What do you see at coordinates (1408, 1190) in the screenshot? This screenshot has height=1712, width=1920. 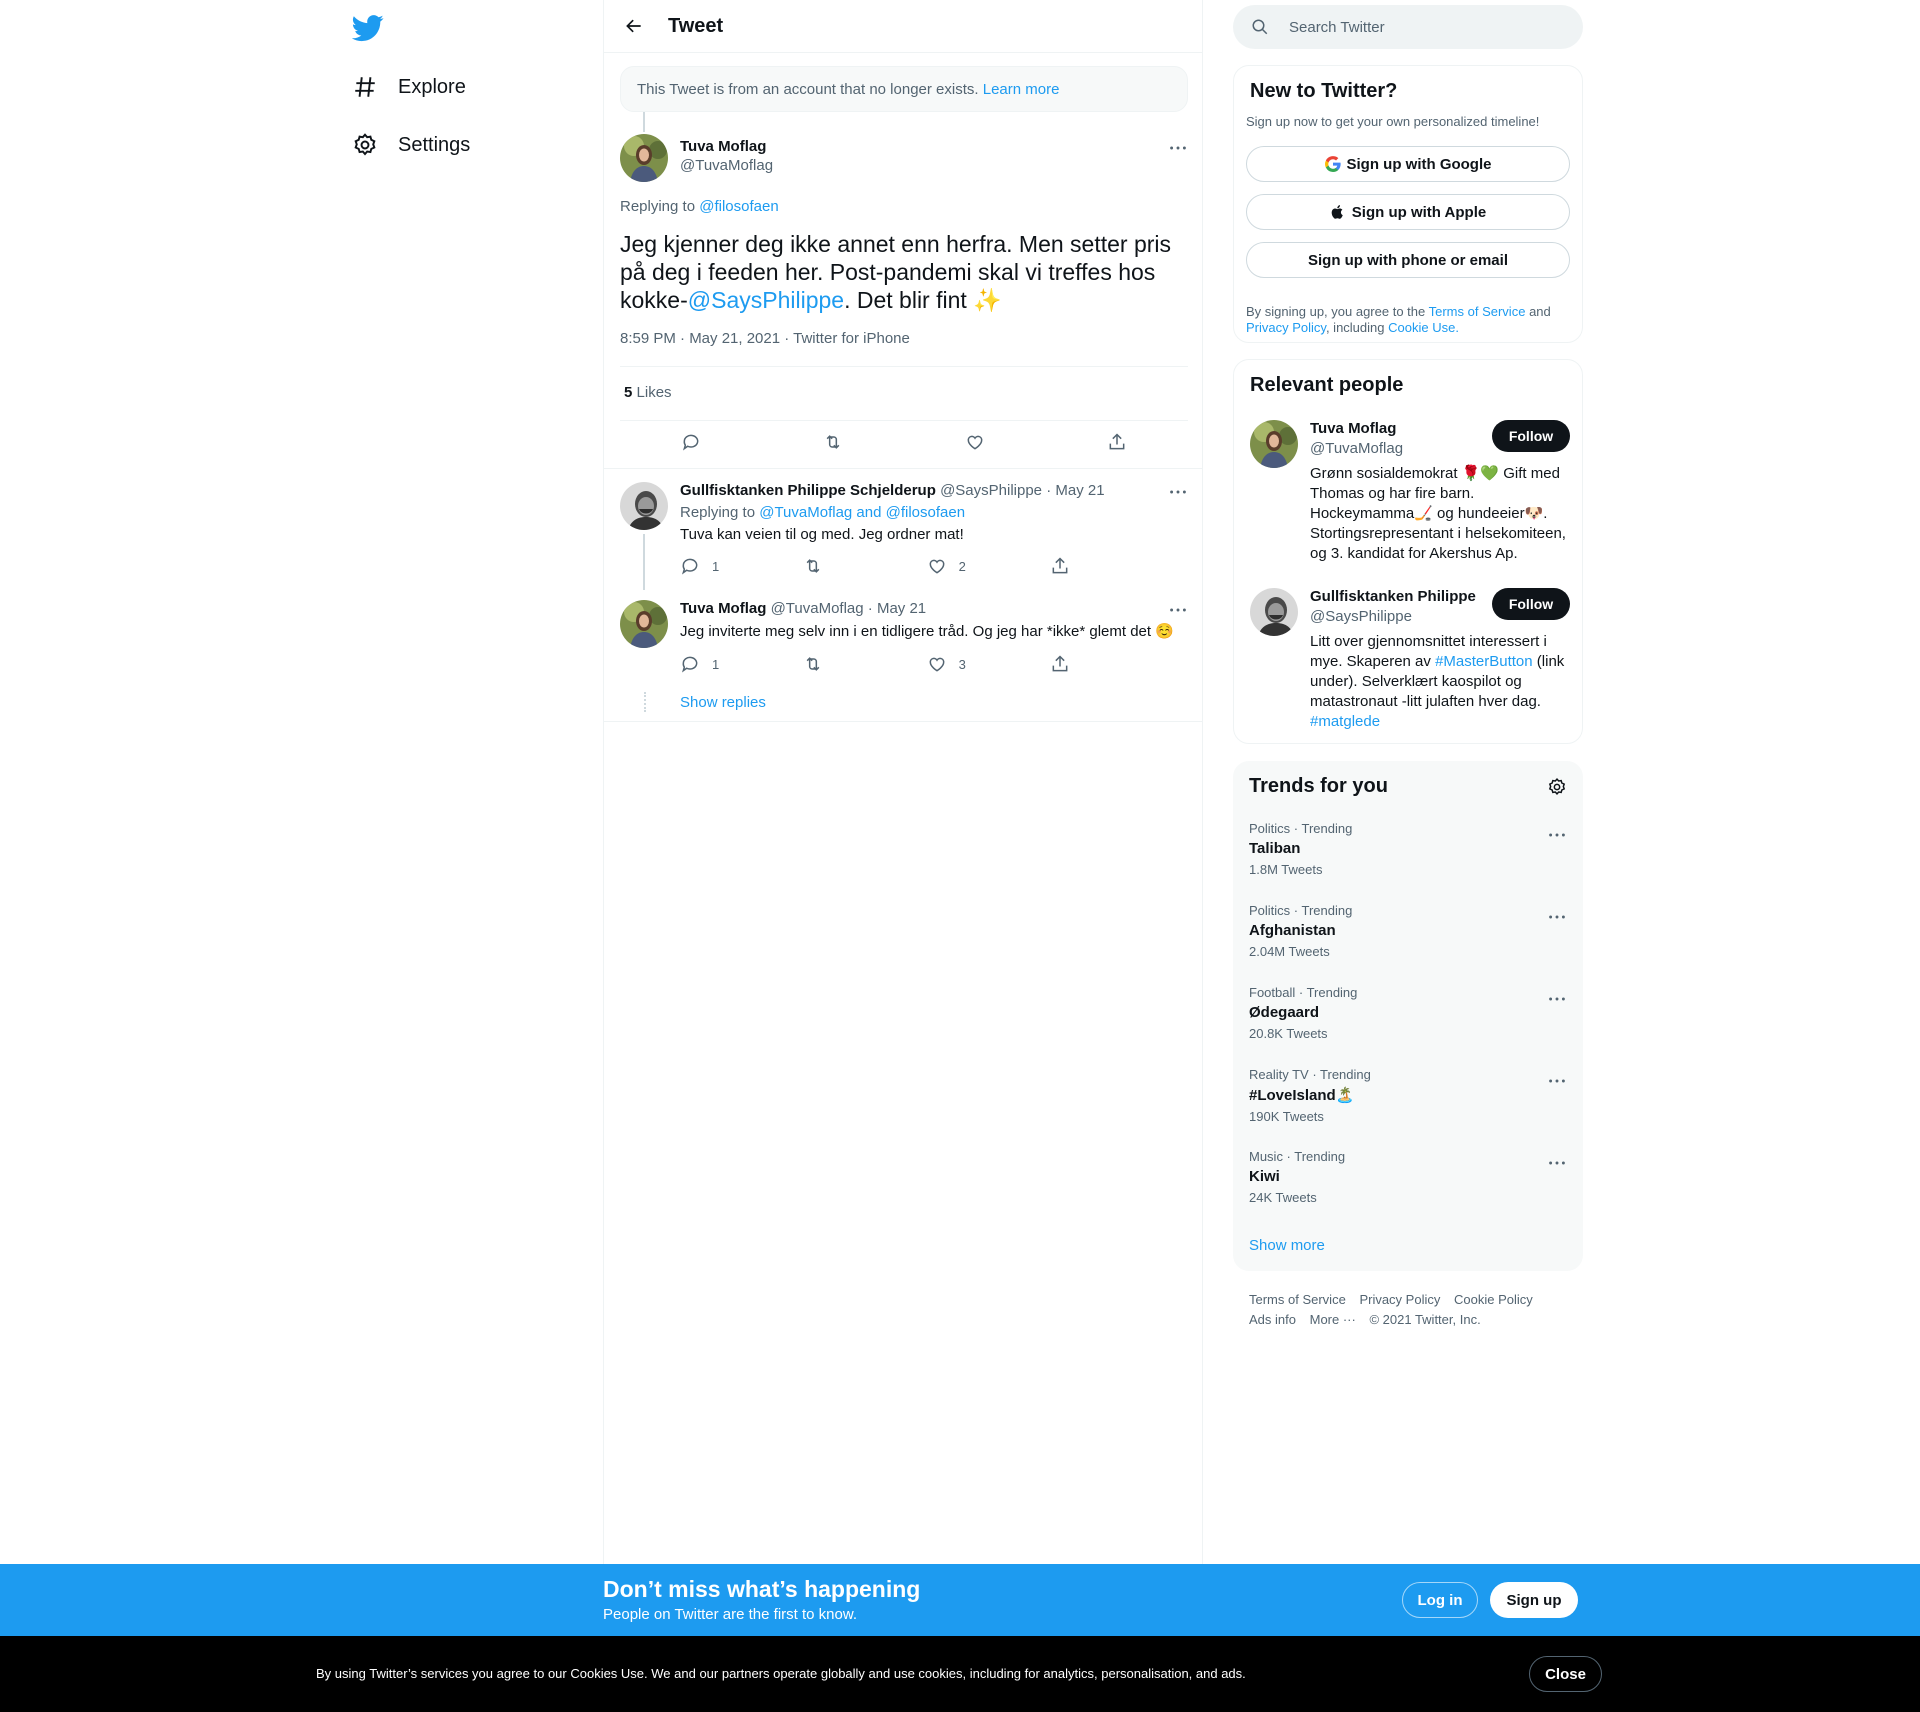 I see `trend-item: Music · Trending Kiwi 24K Tweets` at bounding box center [1408, 1190].